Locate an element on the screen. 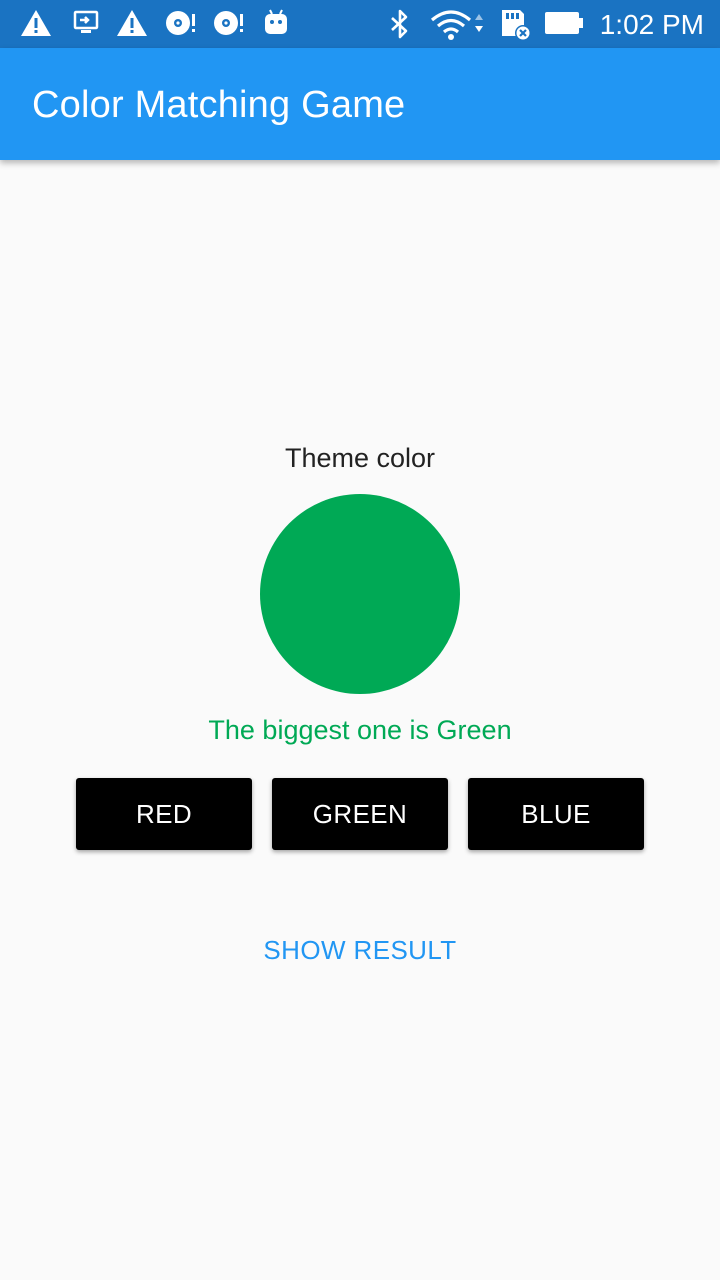 The width and height of the screenshot is (720, 1280). theme-color-circle is located at coordinates (360, 594).